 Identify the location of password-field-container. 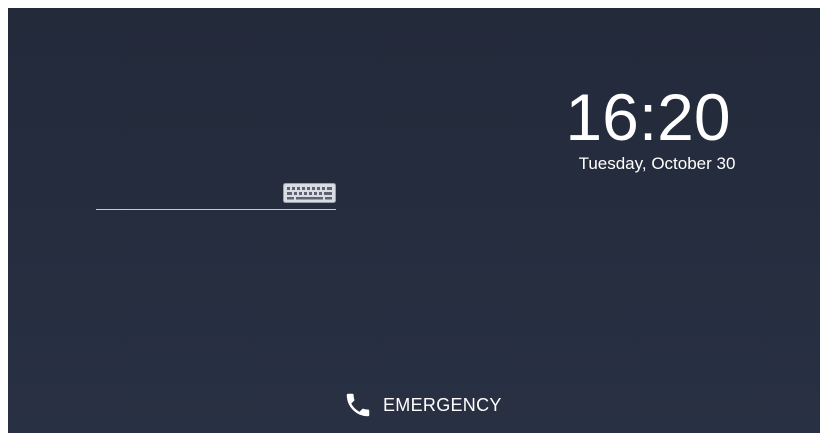
(216, 196).